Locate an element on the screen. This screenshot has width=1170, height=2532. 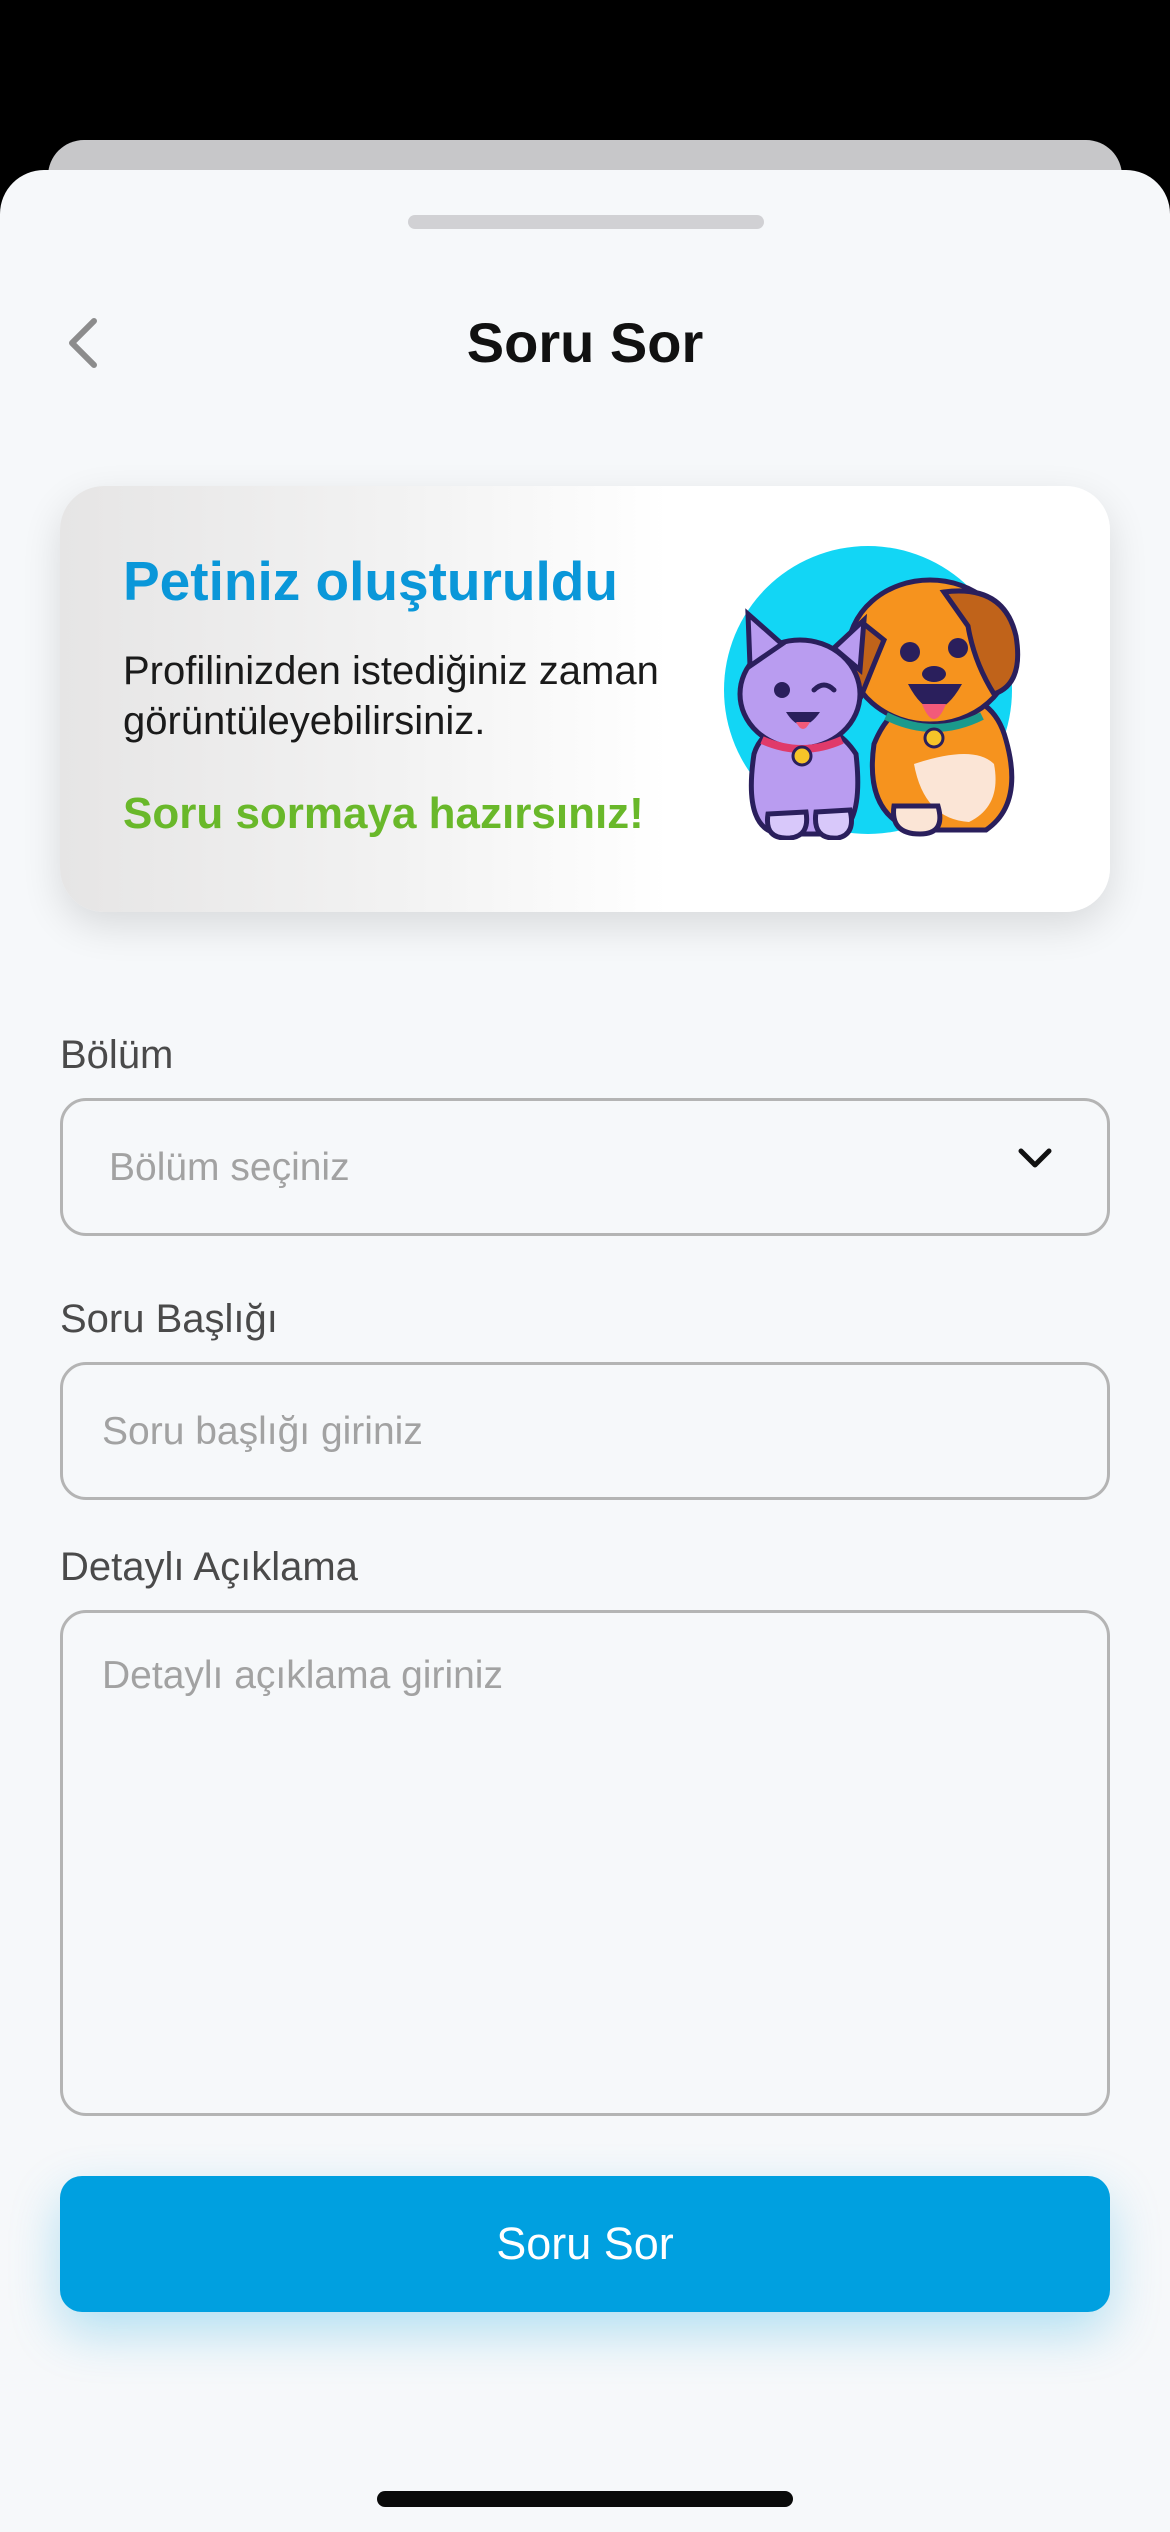
cat-and-dog-illustration is located at coordinates (872, 693).